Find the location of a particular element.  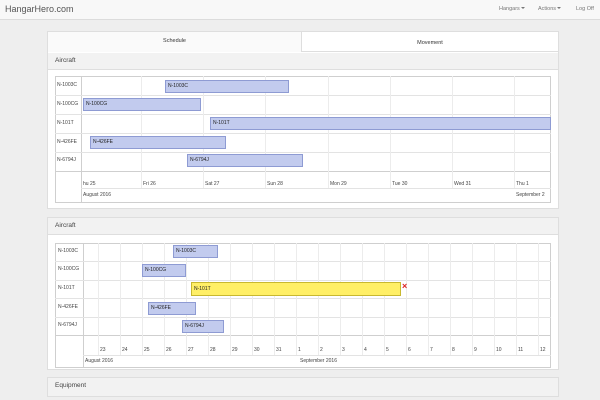

movement-bar: N-426FE is located at coordinates (172, 308).